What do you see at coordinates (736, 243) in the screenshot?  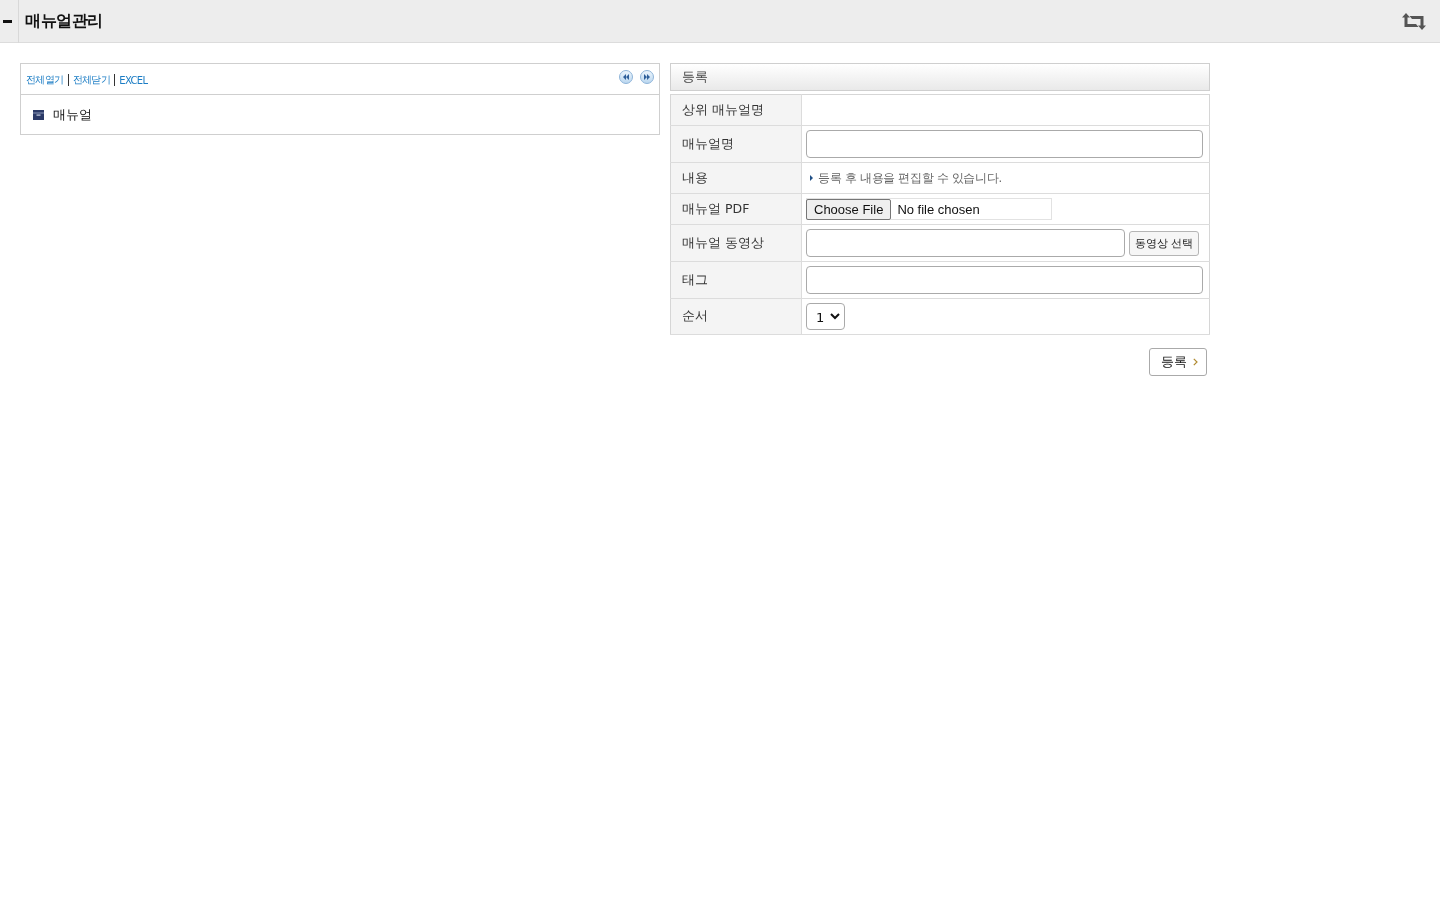 I see `field-label: 매뉴얼 동영상` at bounding box center [736, 243].